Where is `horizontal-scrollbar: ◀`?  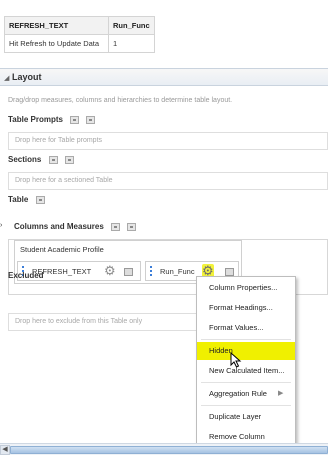
horizontal-scrollbar: ◀ is located at coordinates (164, 449).